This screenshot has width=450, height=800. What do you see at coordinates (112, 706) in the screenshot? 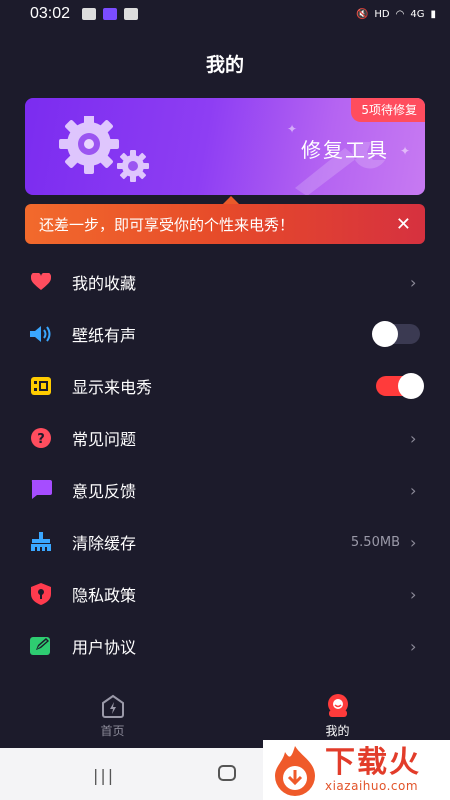
I see `home-icon` at bounding box center [112, 706].